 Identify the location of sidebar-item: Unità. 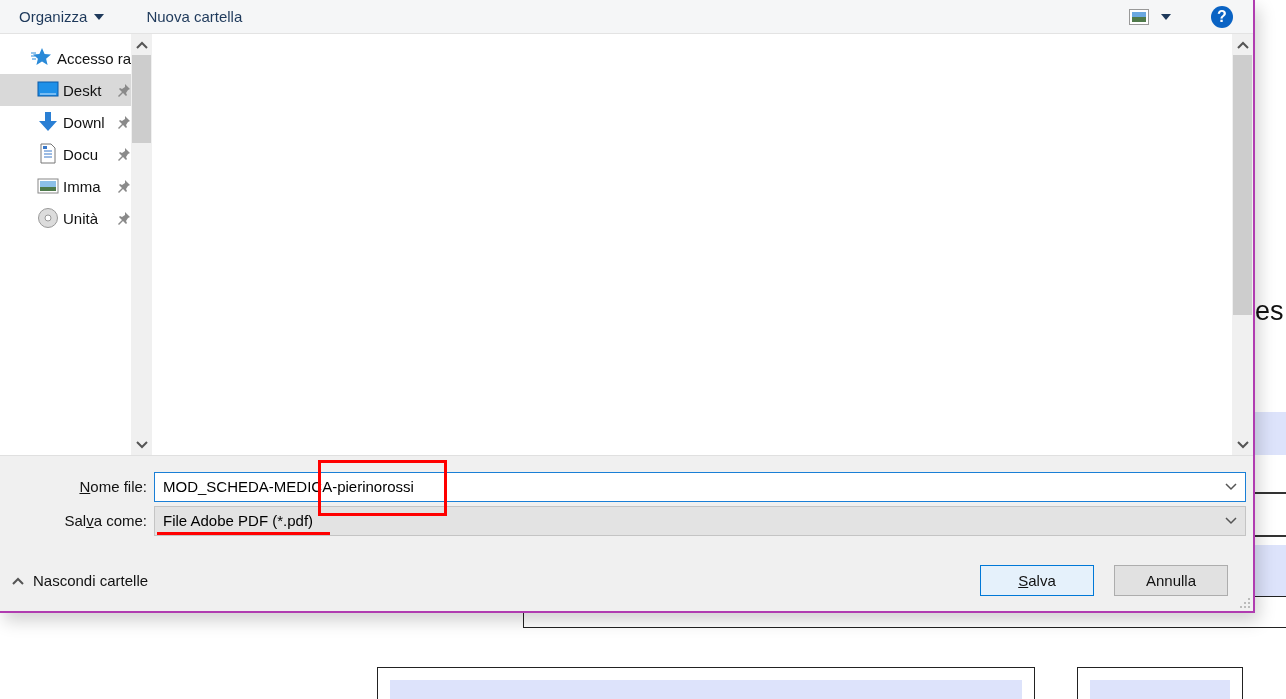
(65, 218).